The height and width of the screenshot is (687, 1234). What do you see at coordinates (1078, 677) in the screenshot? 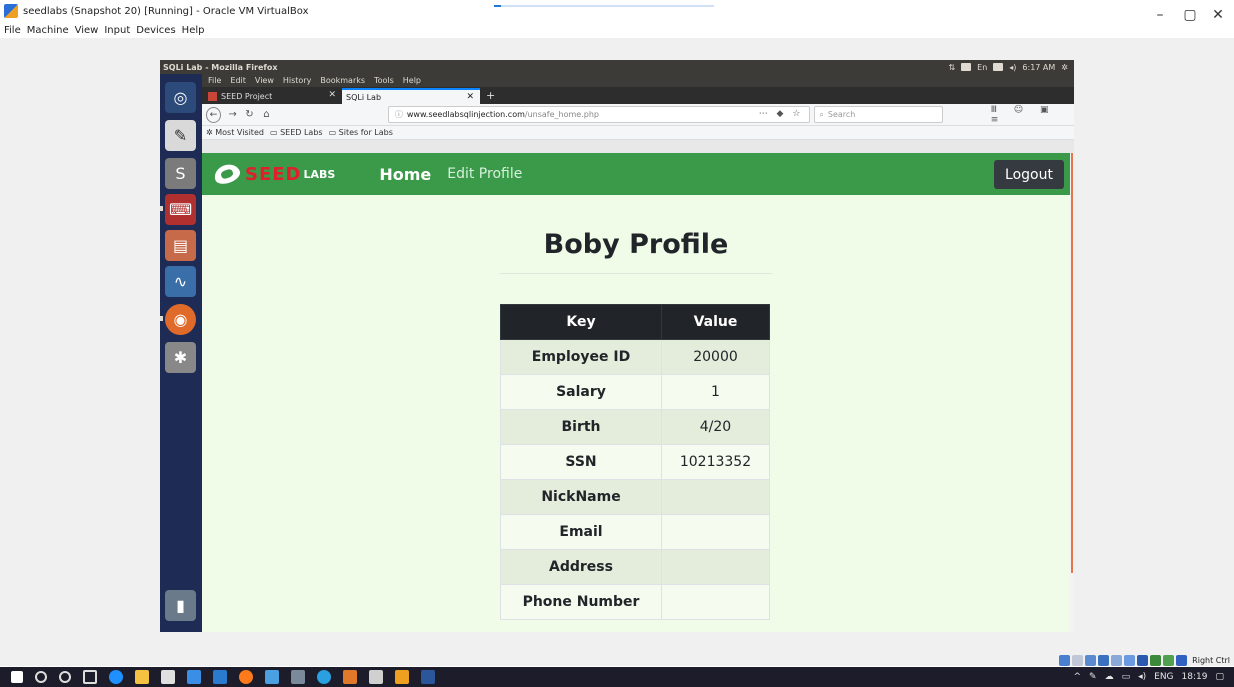
I see `show-hidden-icons-chevron-icon: ^` at bounding box center [1078, 677].